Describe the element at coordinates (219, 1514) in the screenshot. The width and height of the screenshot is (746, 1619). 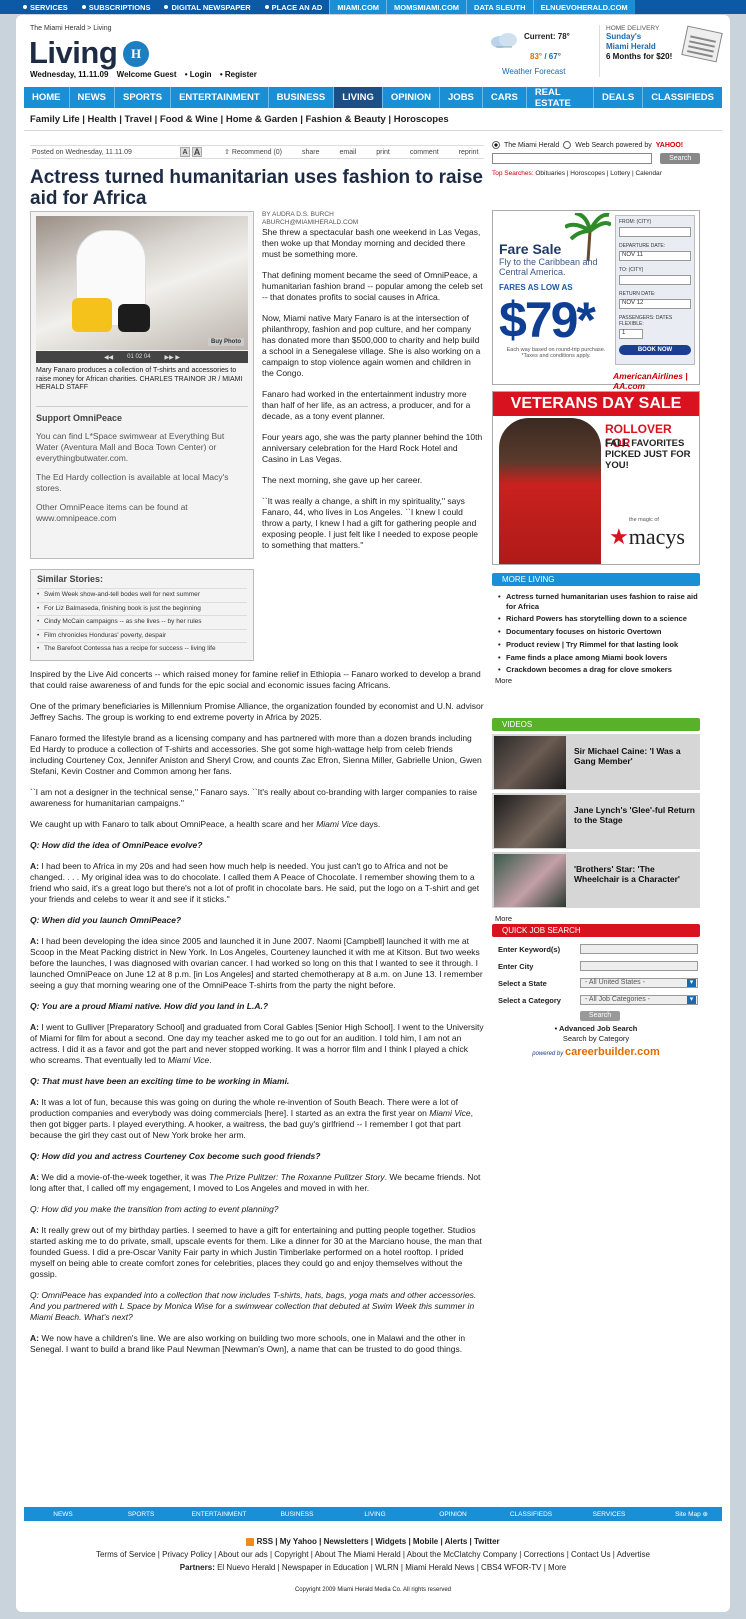
I see `footer-nav-entertainment: ENTERTAINMENT` at that location.